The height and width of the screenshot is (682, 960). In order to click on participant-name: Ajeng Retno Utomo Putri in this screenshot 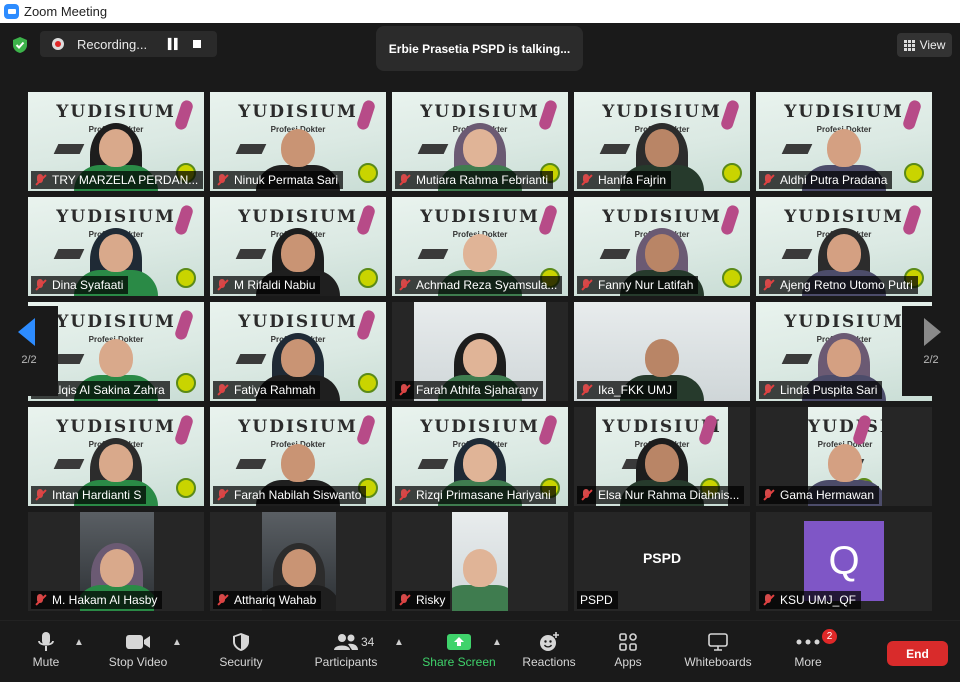, I will do `click(846, 285)`.